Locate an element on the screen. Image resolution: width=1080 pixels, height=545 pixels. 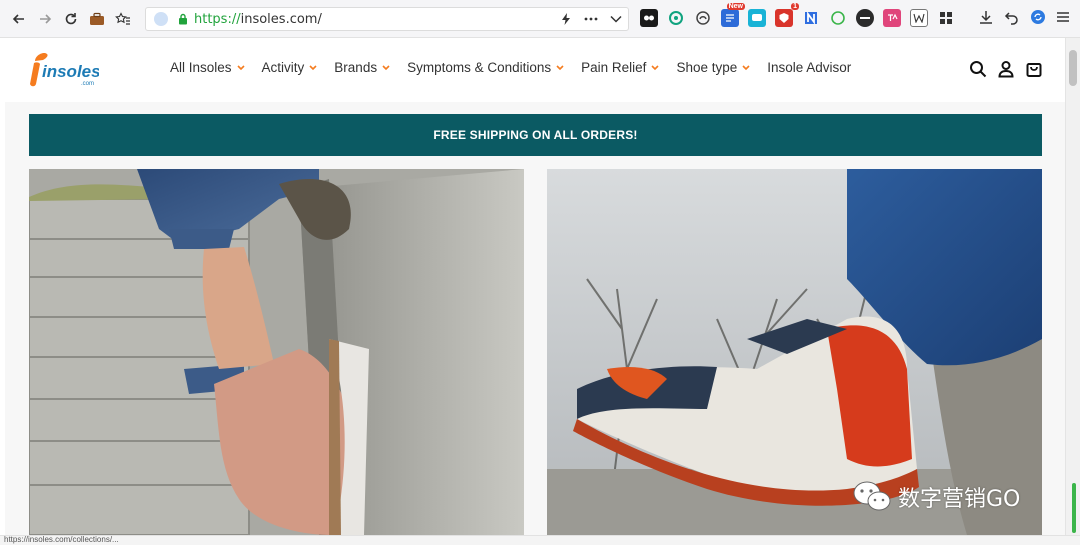
ext-grid-icon is located at coordinates (946, 18).